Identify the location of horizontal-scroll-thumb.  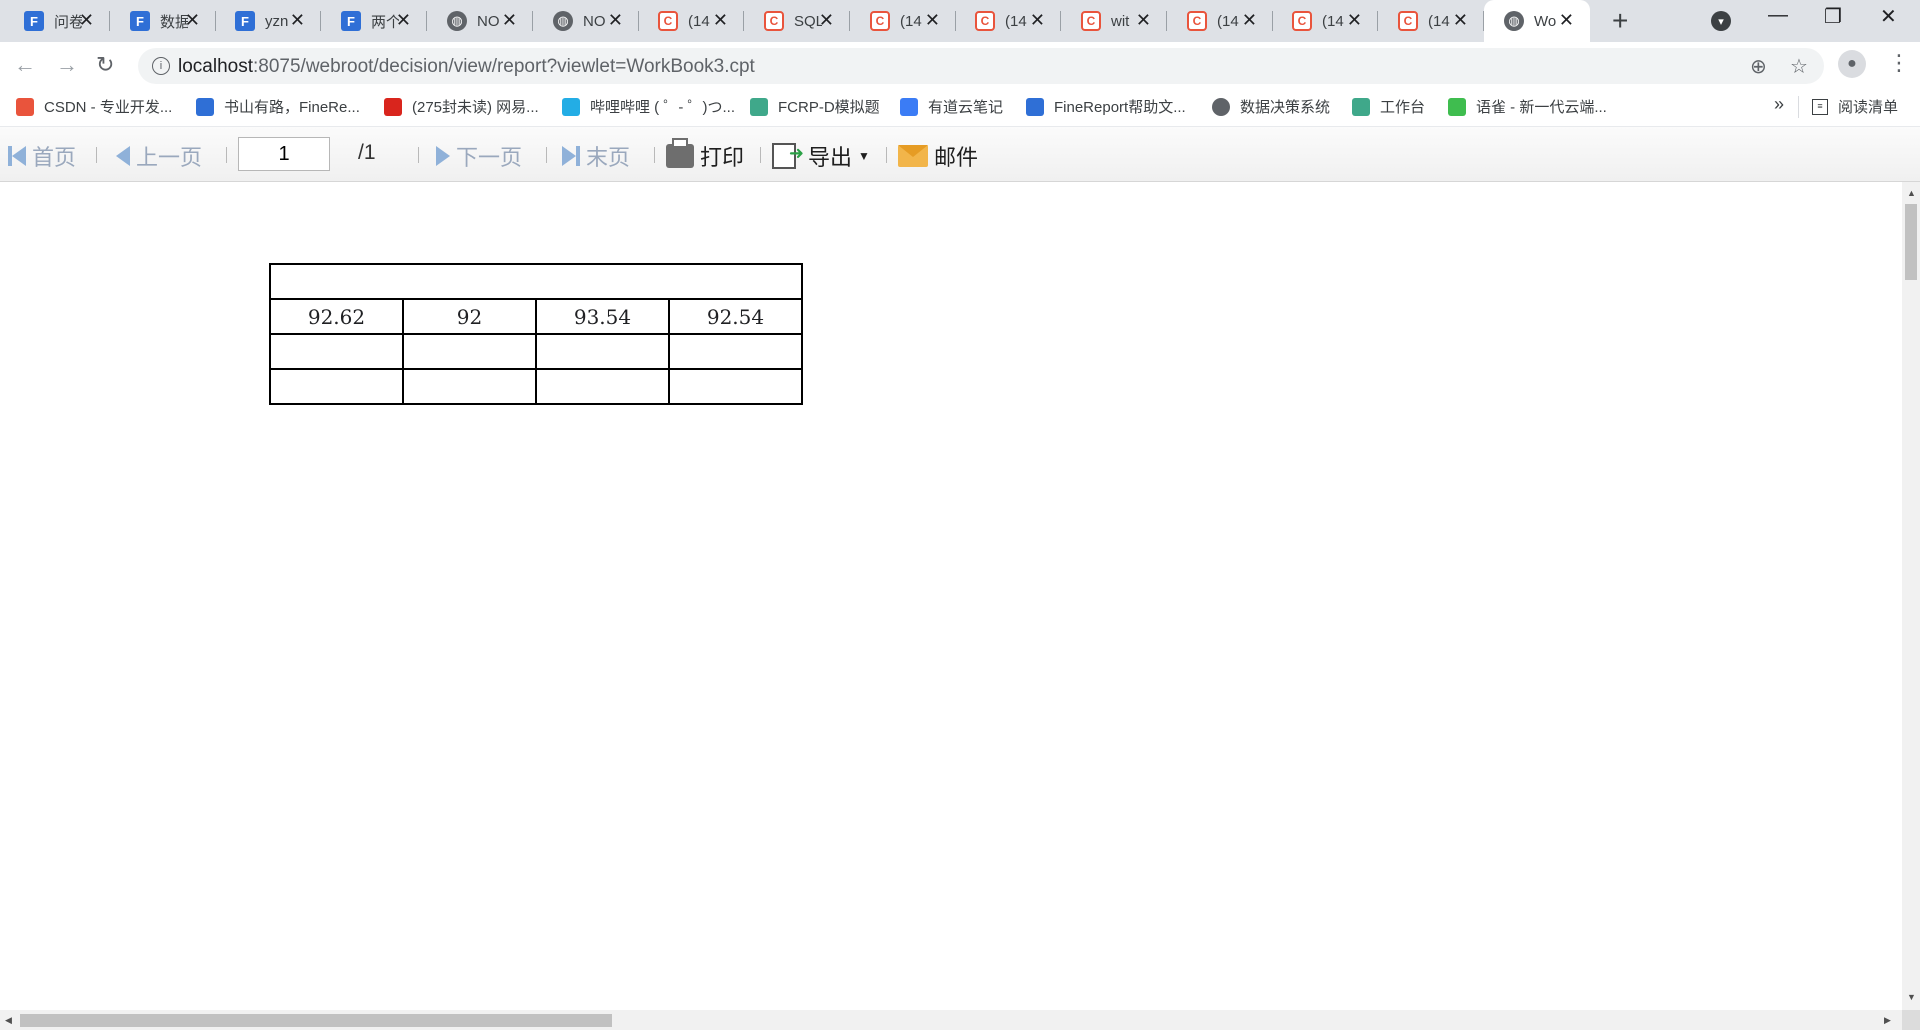
(316, 1020).